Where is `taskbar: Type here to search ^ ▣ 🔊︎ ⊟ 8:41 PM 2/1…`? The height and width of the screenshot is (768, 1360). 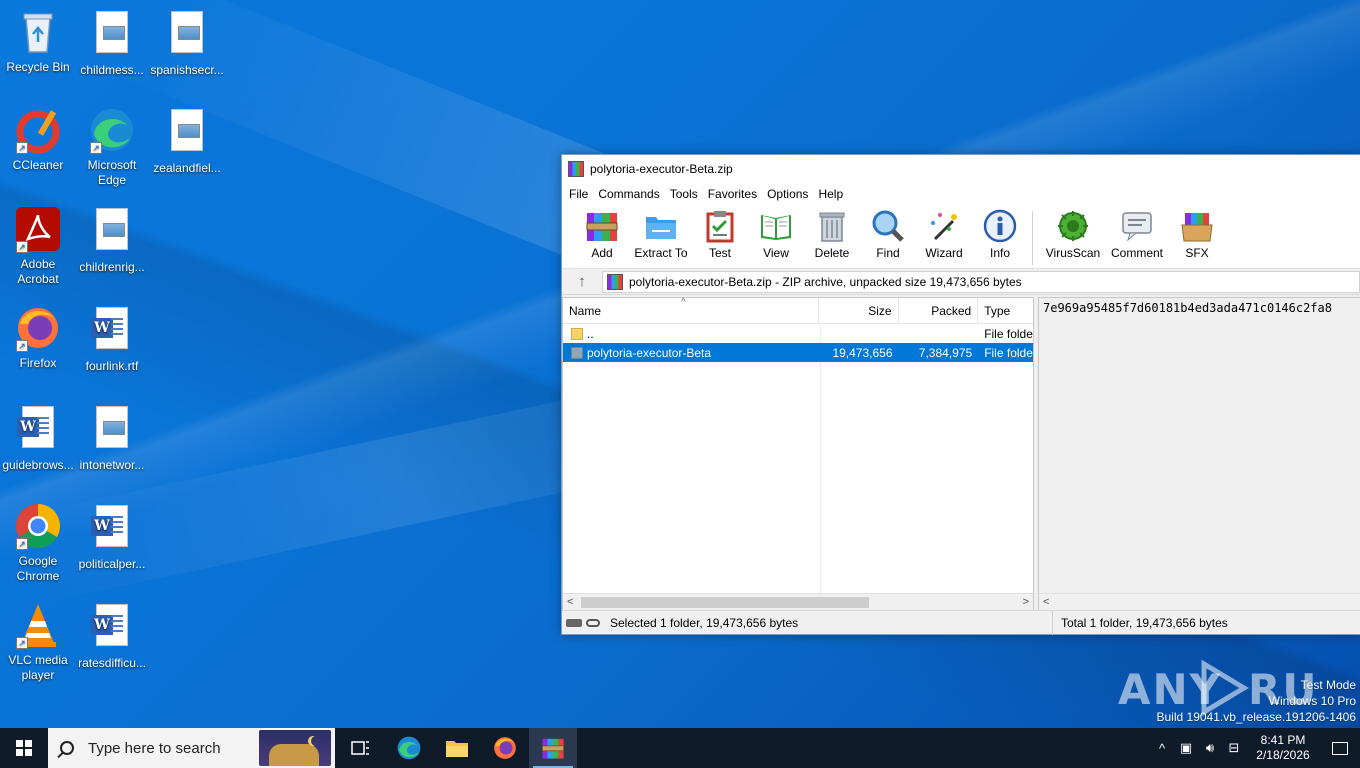
taskbar: Type here to search ^ ▣ 🔊︎ ⊟ 8:41 PM 2/1… is located at coordinates (680, 748).